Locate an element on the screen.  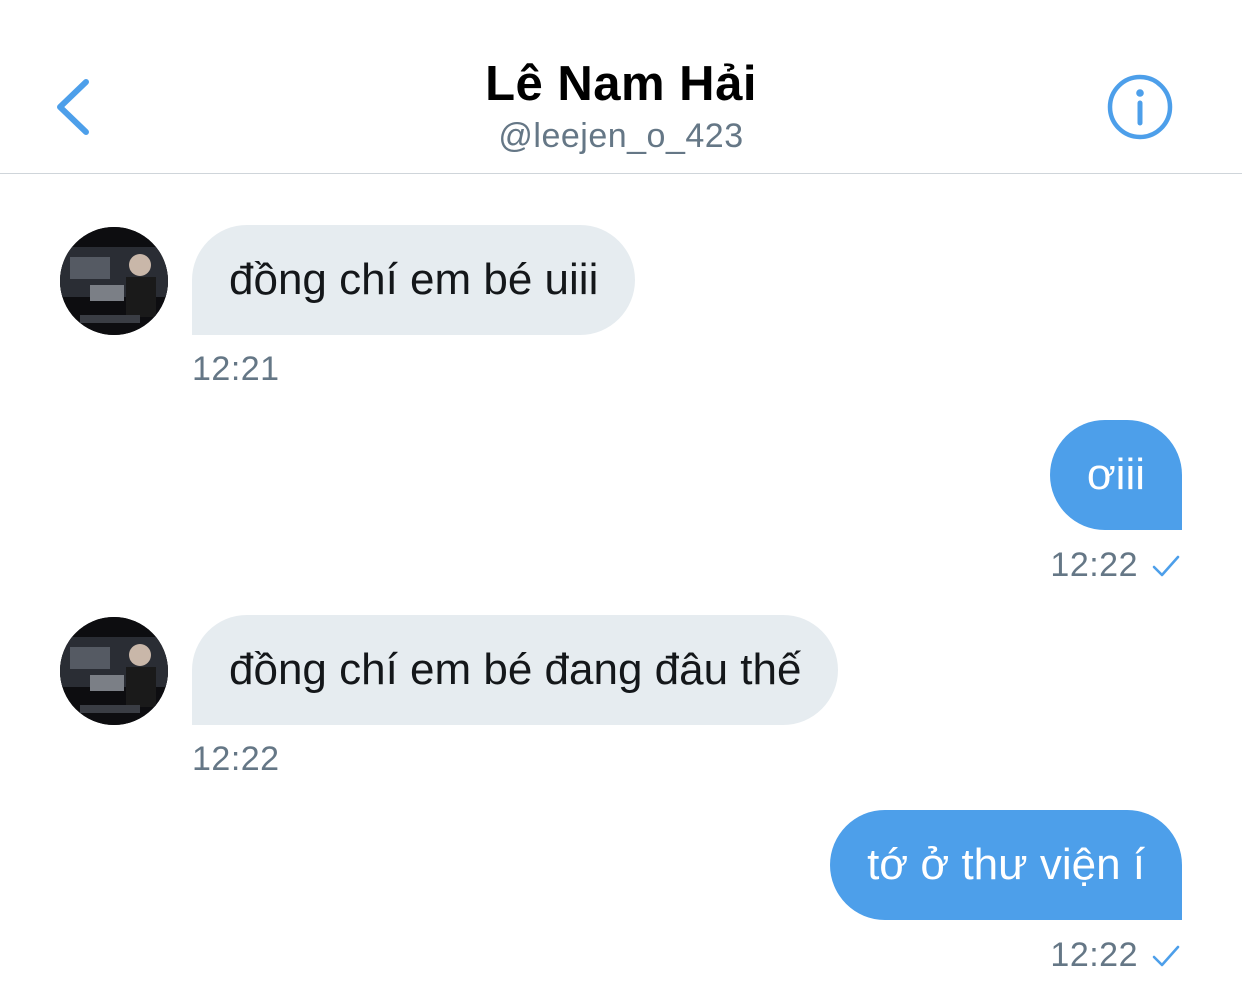
message-bubble-outgoing: ơiii is located at coordinates (1115, 475).